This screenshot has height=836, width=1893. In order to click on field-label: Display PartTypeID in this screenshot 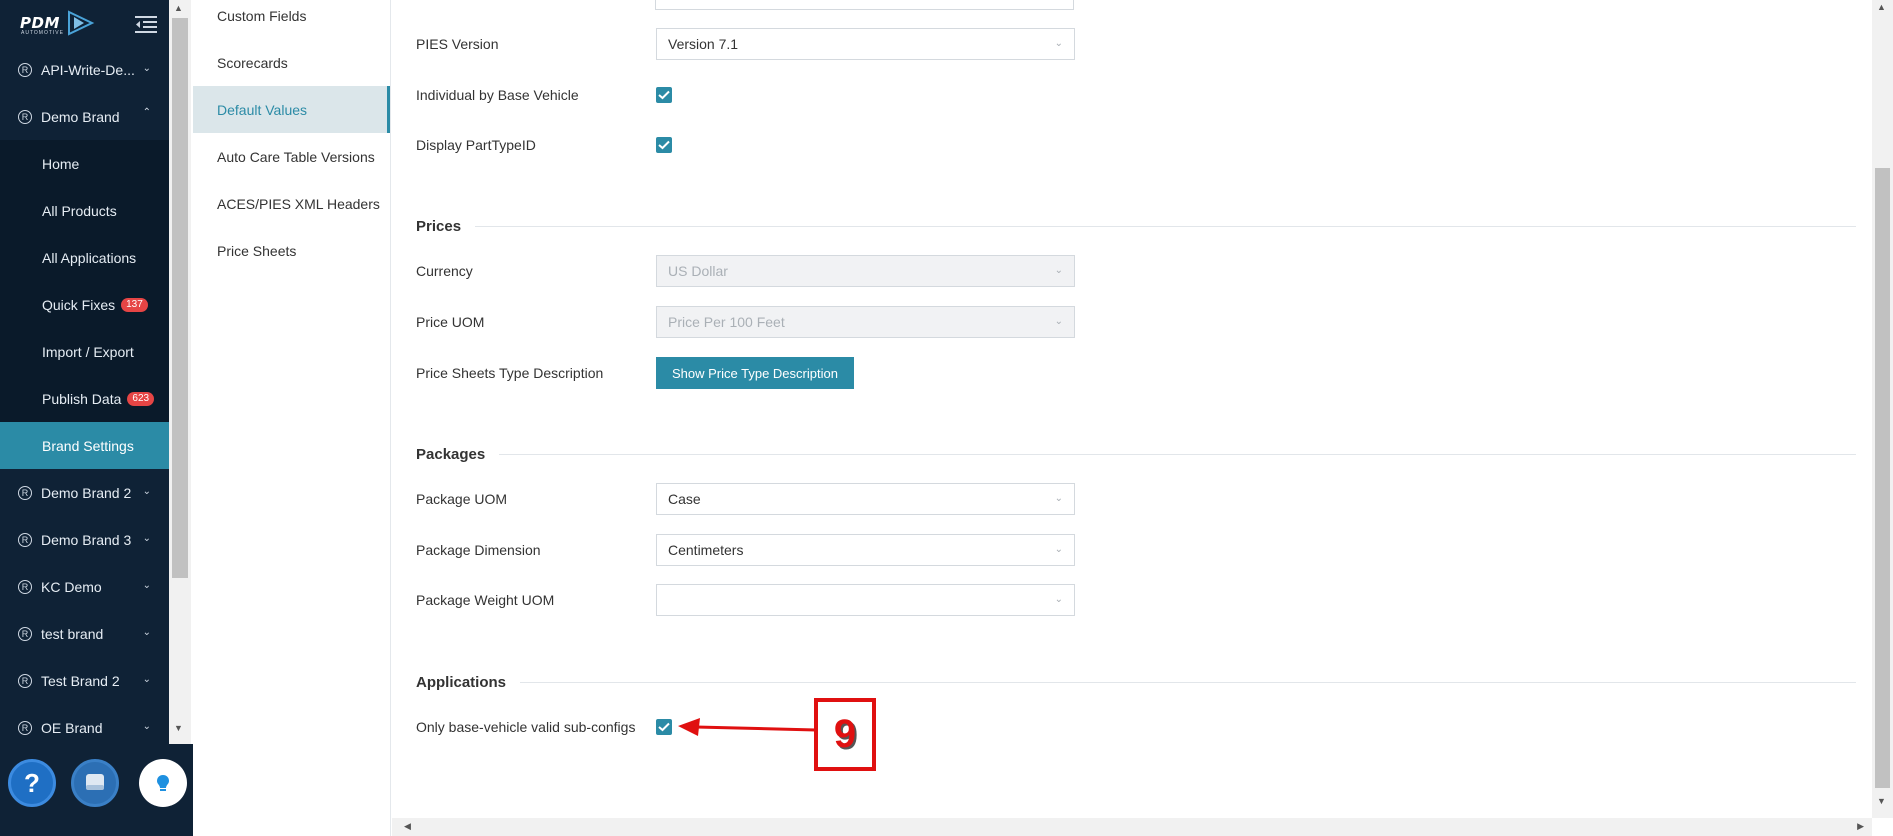, I will do `click(476, 145)`.